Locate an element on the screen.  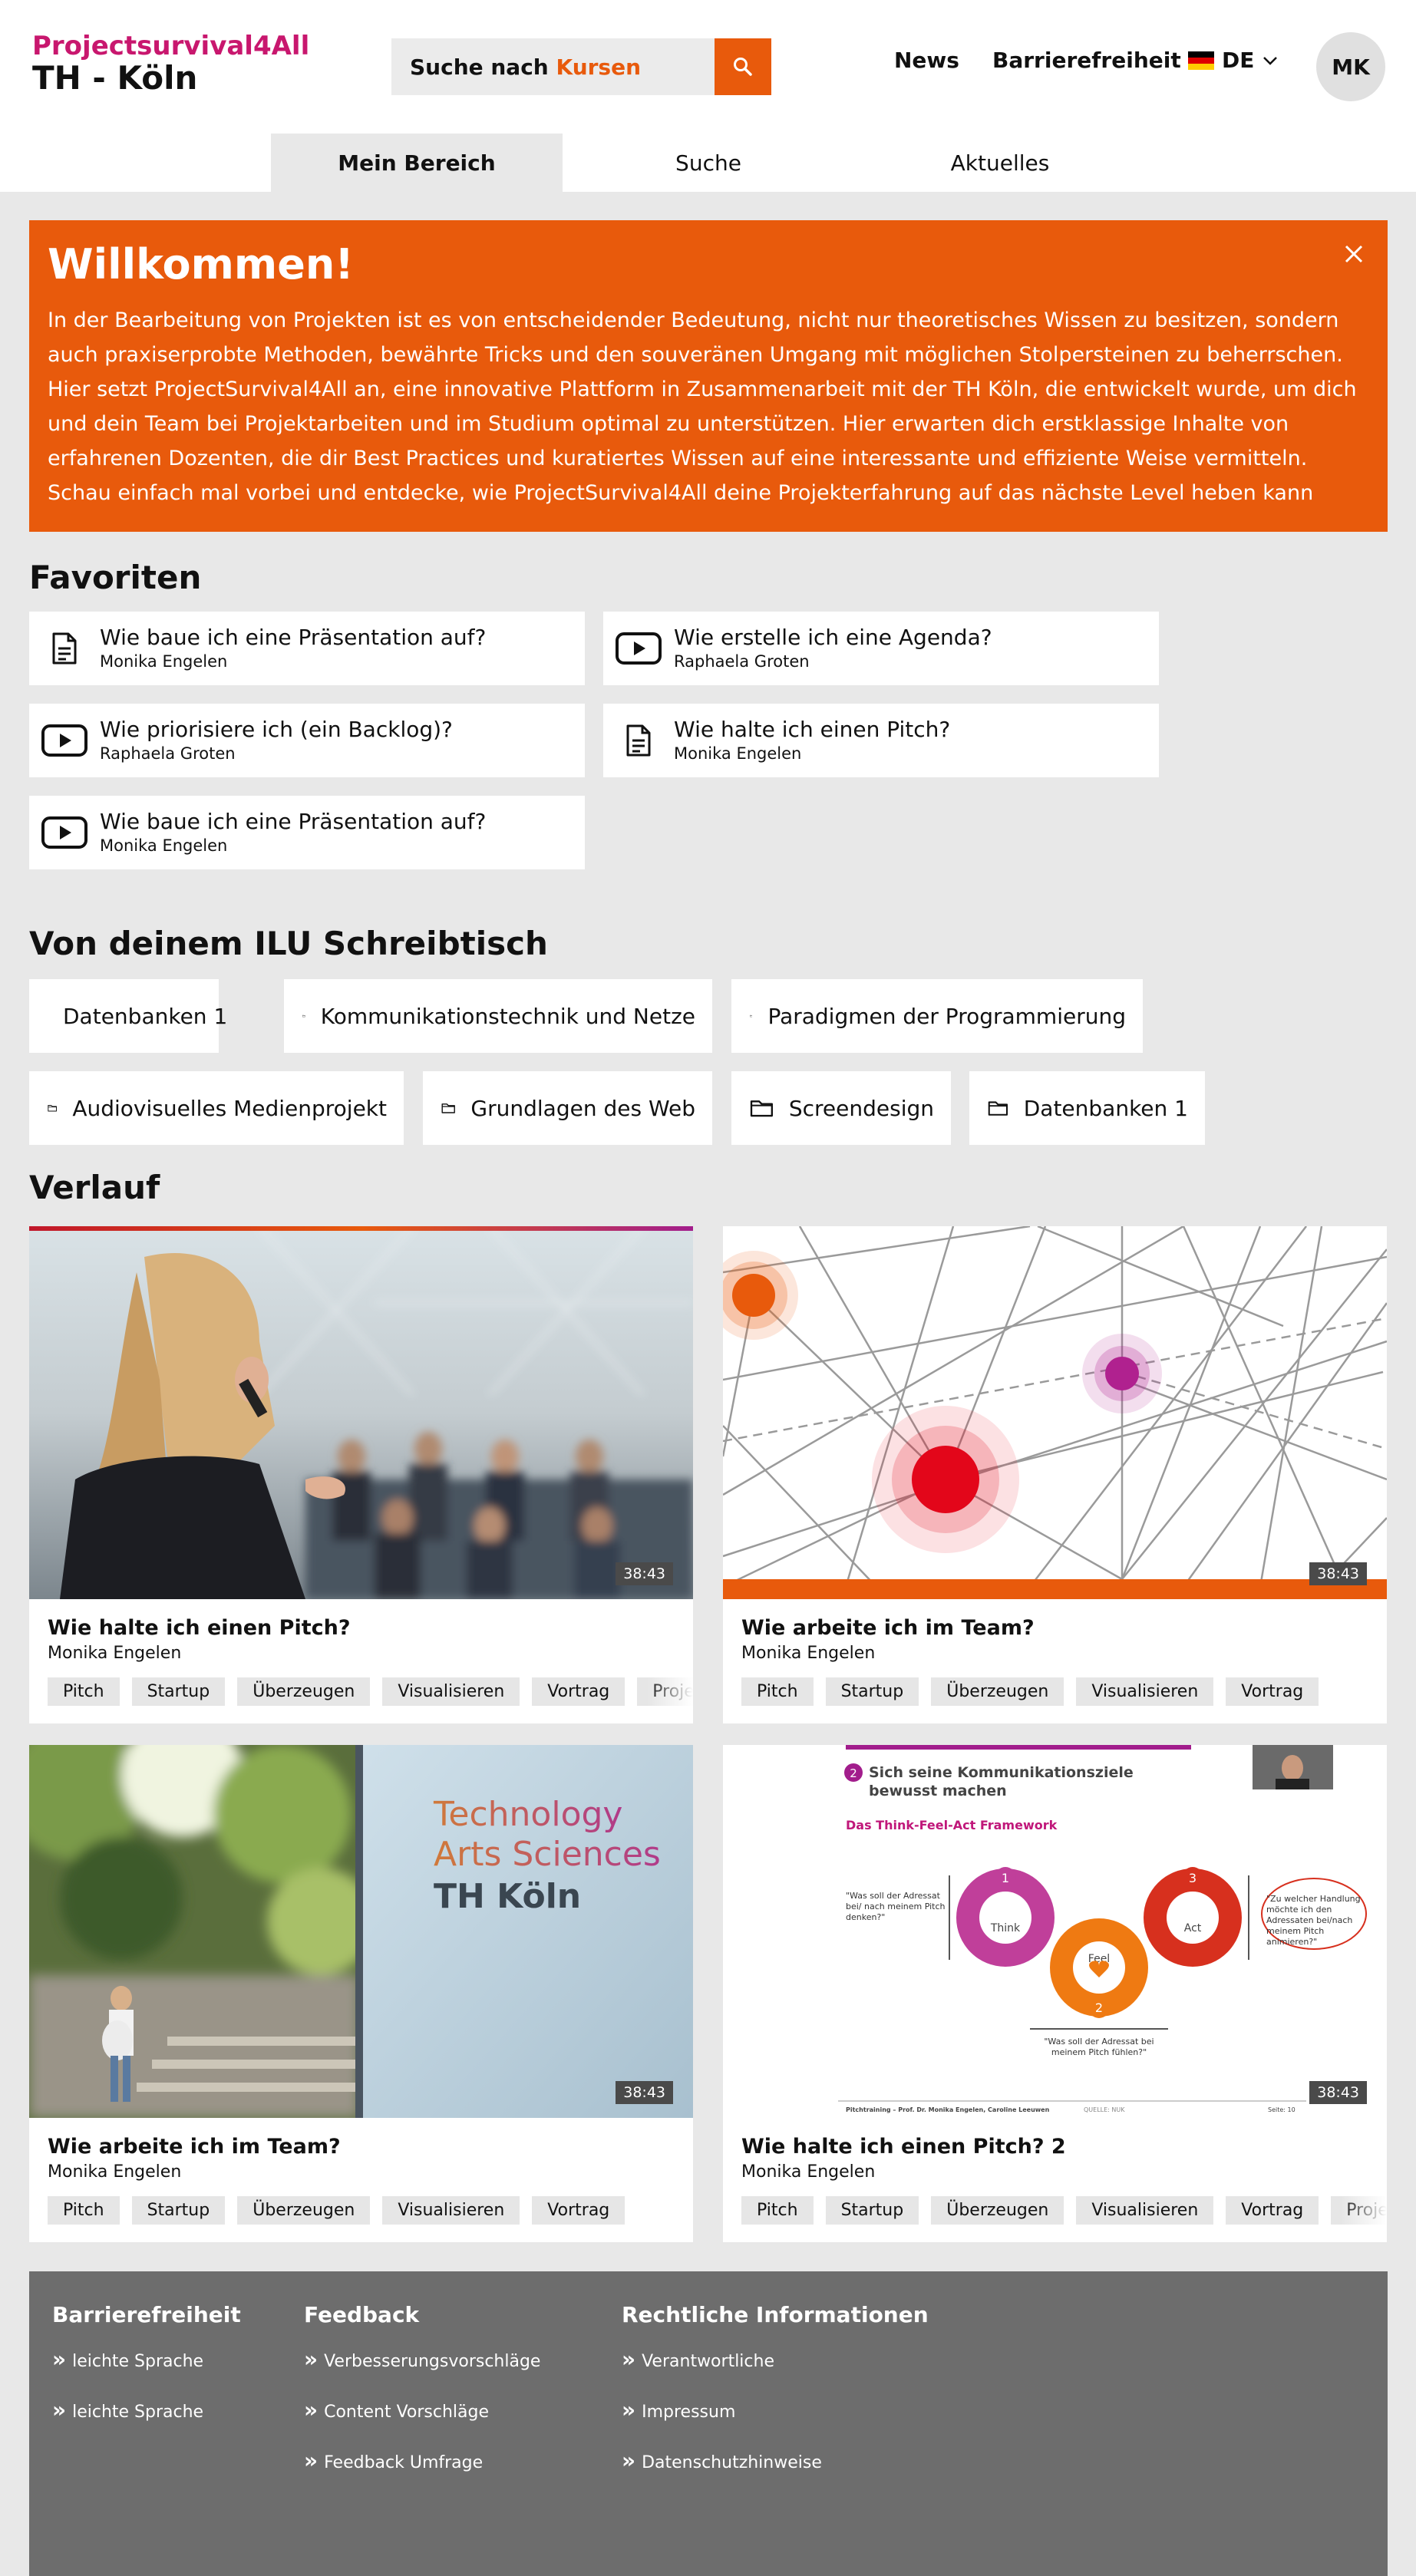
folder-item: Screendesign is located at coordinates (841, 1108).